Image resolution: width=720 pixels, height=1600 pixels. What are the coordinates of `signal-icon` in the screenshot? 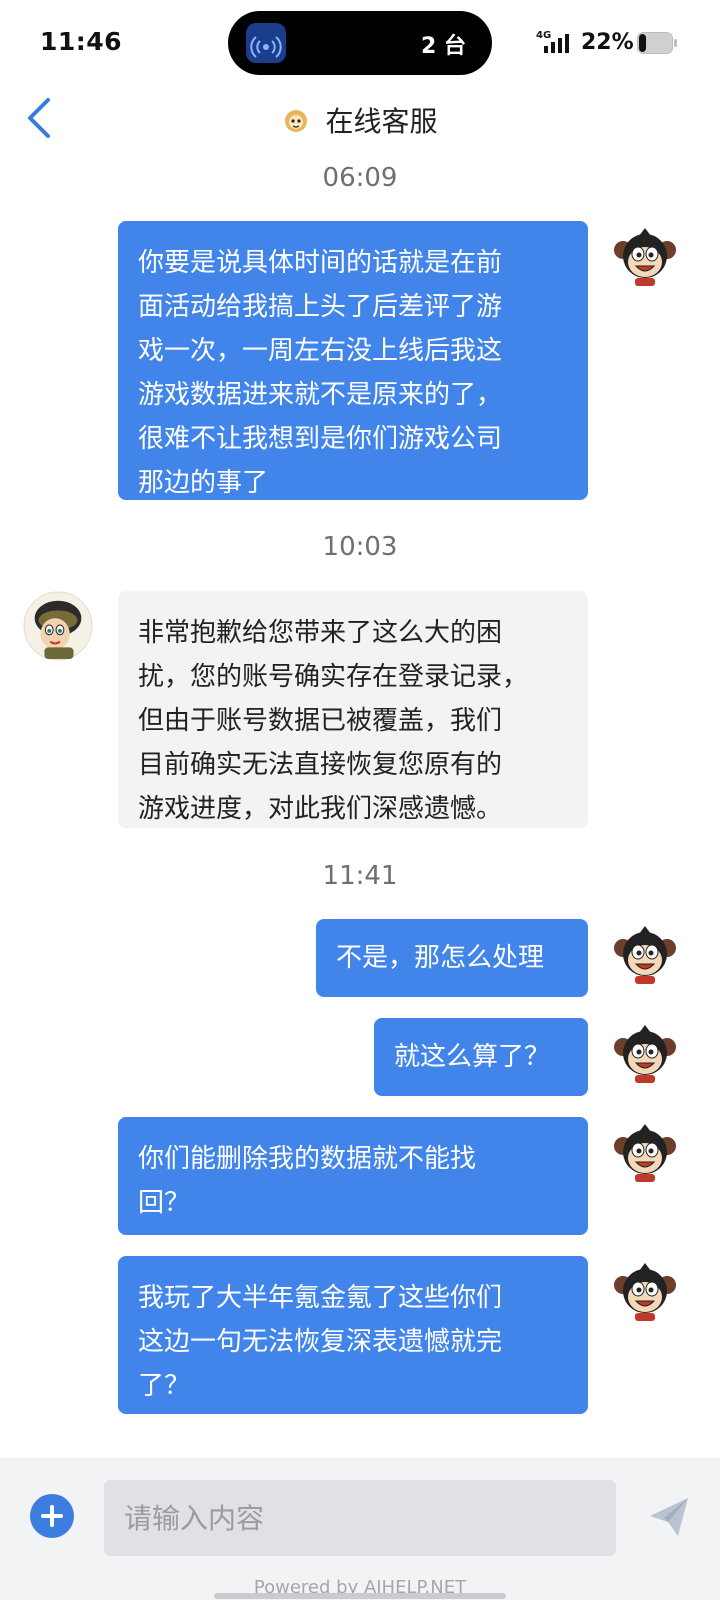 It's located at (556, 43).